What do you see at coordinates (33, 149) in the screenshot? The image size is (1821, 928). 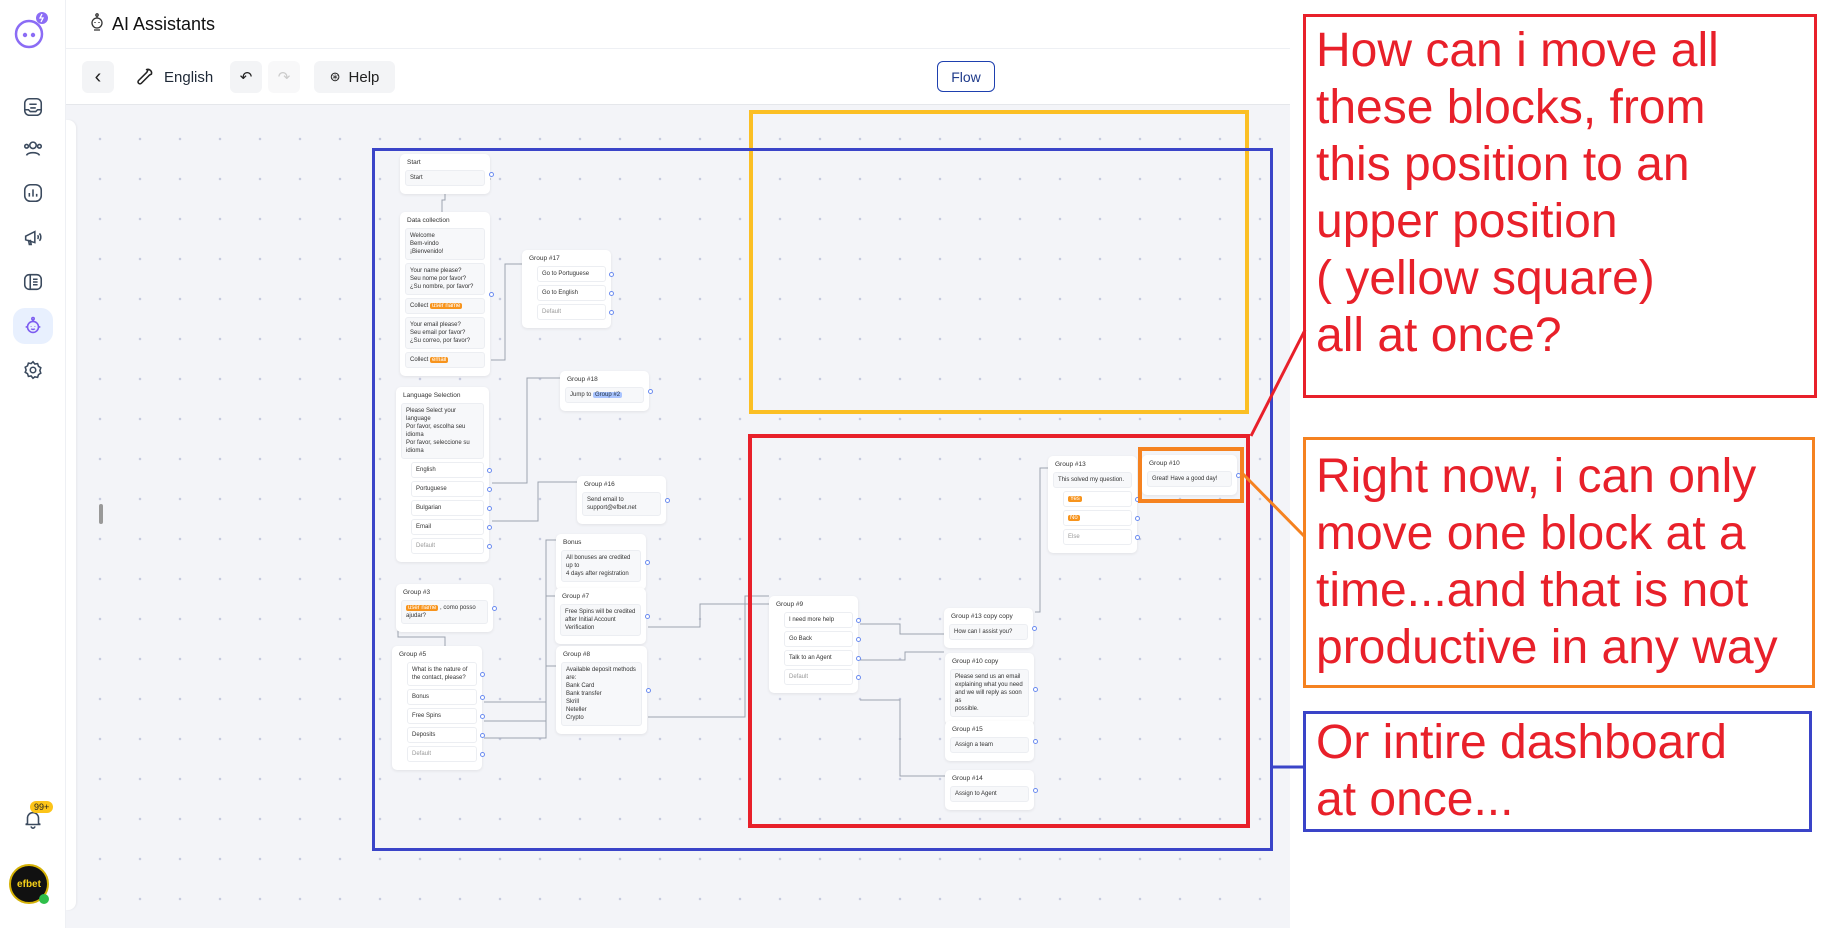 I see `contacts-icon` at bounding box center [33, 149].